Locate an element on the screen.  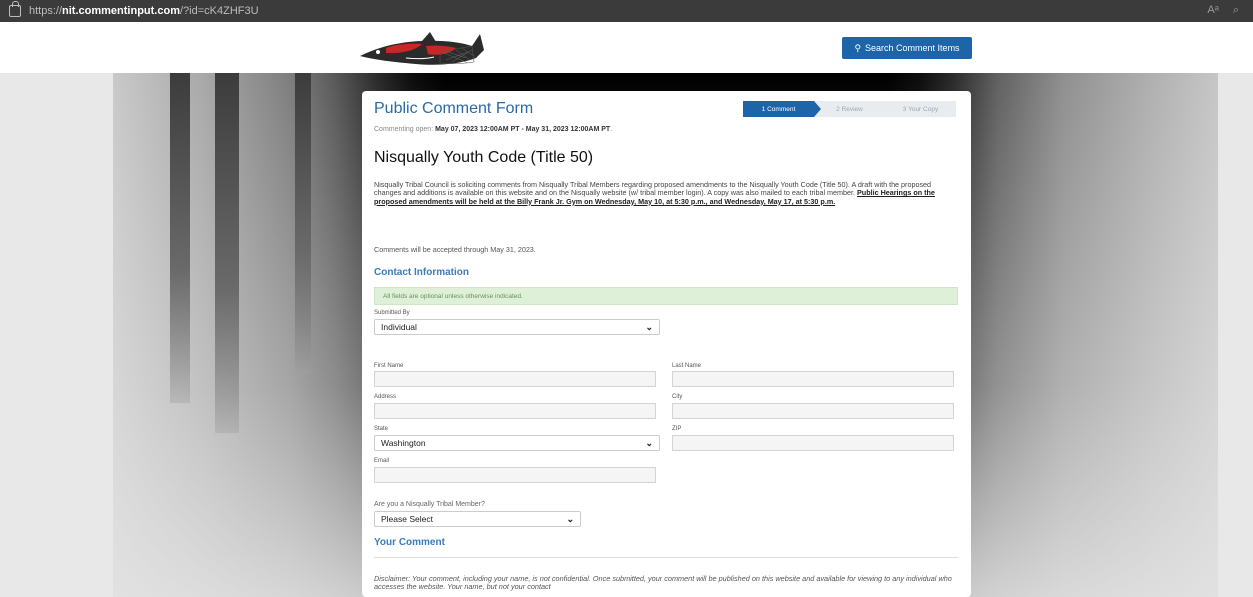
site-header: ⚲ Search Comment Items is located at coordinates (626, 47).